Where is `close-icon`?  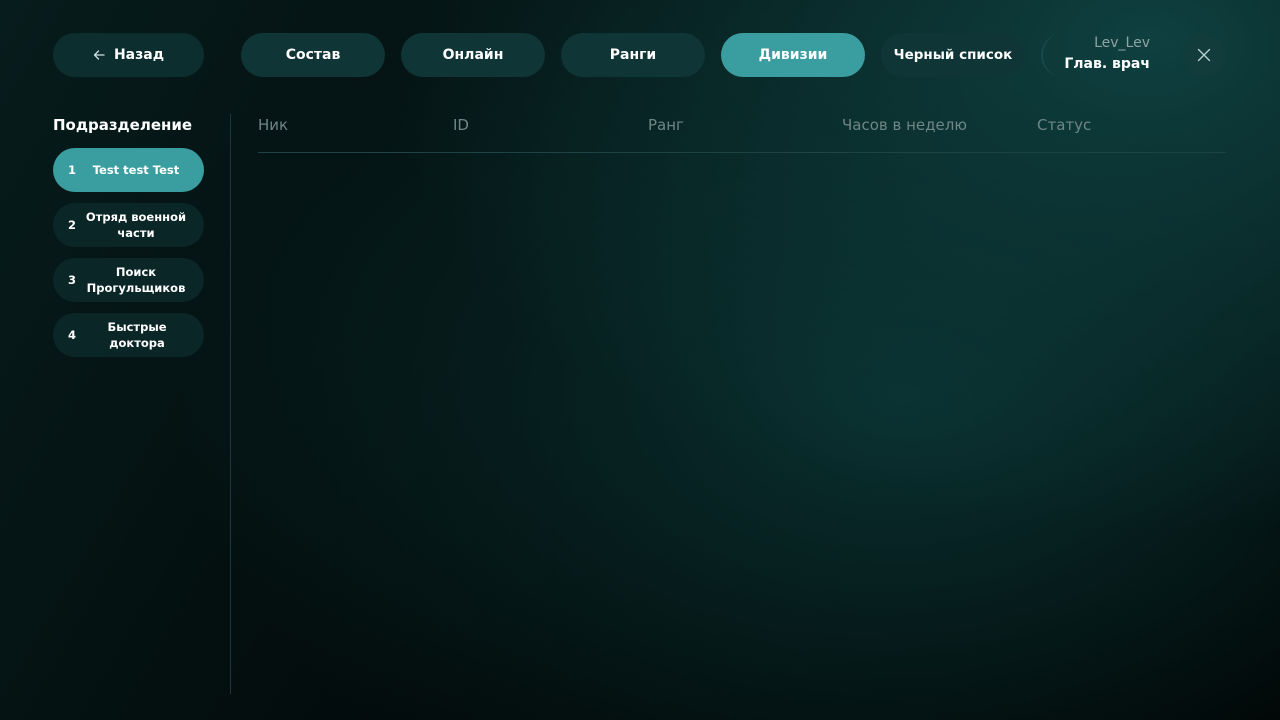 close-icon is located at coordinates (1204, 55).